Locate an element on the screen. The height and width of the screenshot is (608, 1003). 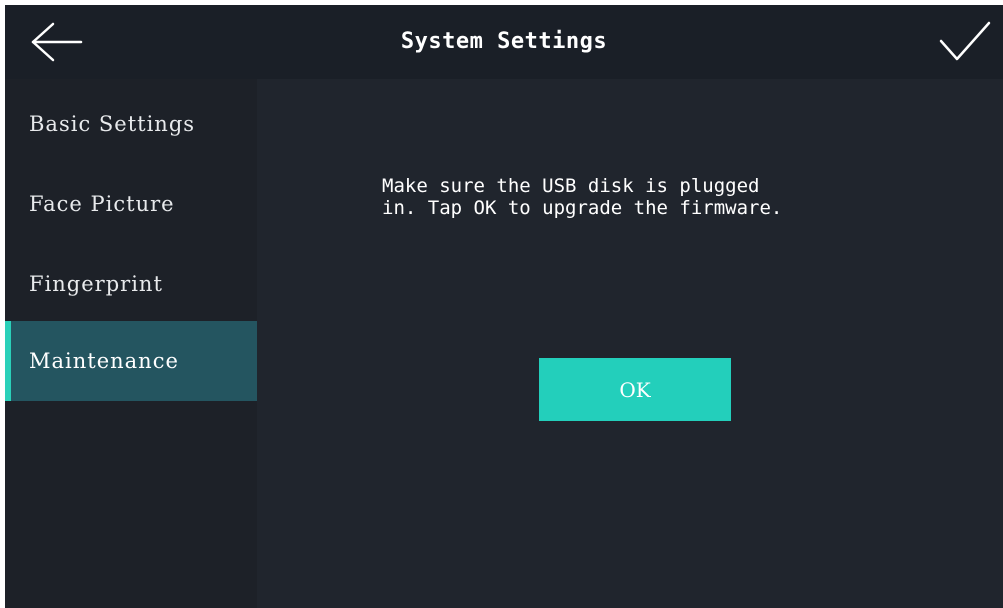
sidebar-item-label: Basic Settings is located at coordinates (112, 124).